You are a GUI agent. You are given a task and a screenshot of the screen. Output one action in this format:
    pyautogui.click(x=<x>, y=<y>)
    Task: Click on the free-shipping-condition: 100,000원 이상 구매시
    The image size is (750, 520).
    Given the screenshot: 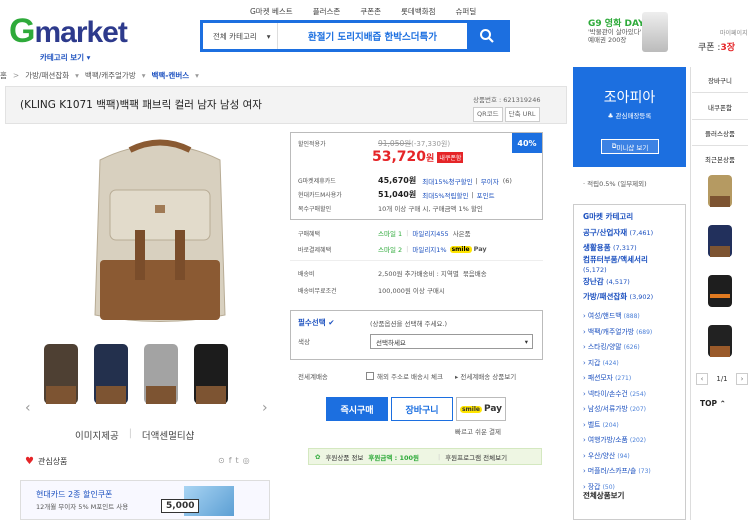 What is the action you would take?
    pyautogui.click(x=411, y=291)
    